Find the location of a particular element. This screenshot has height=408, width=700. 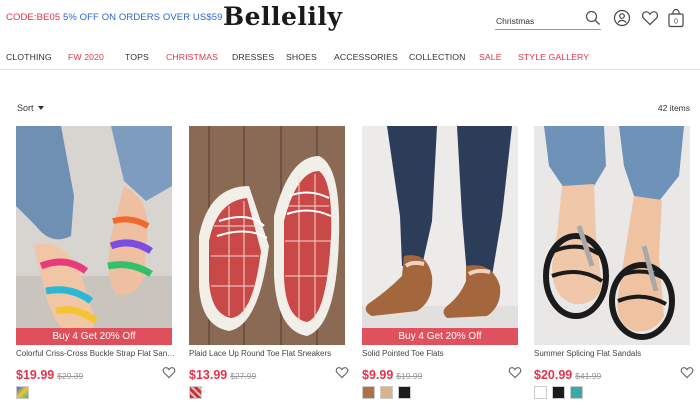

nav-item-shoes: SHOES is located at coordinates (301, 57).